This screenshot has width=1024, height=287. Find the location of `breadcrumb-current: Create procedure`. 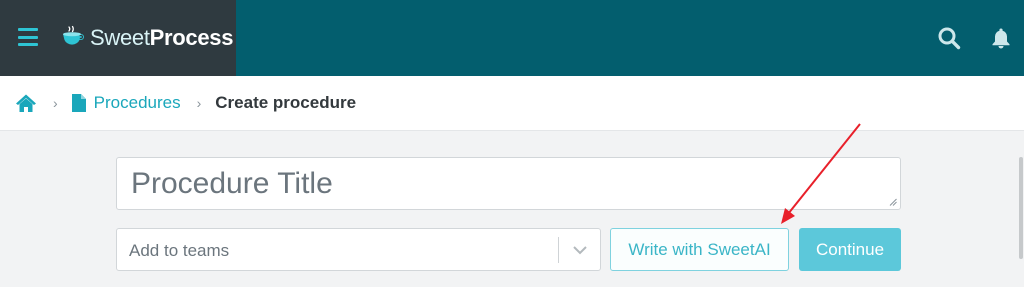

breadcrumb-current: Create procedure is located at coordinates (286, 102).